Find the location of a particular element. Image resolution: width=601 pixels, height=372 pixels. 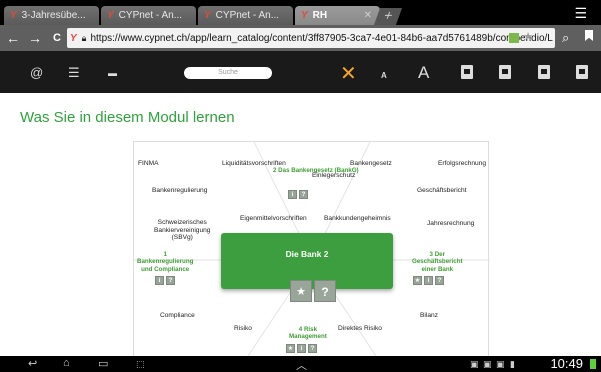

search-icon: ⌕ is located at coordinates (565, 38).